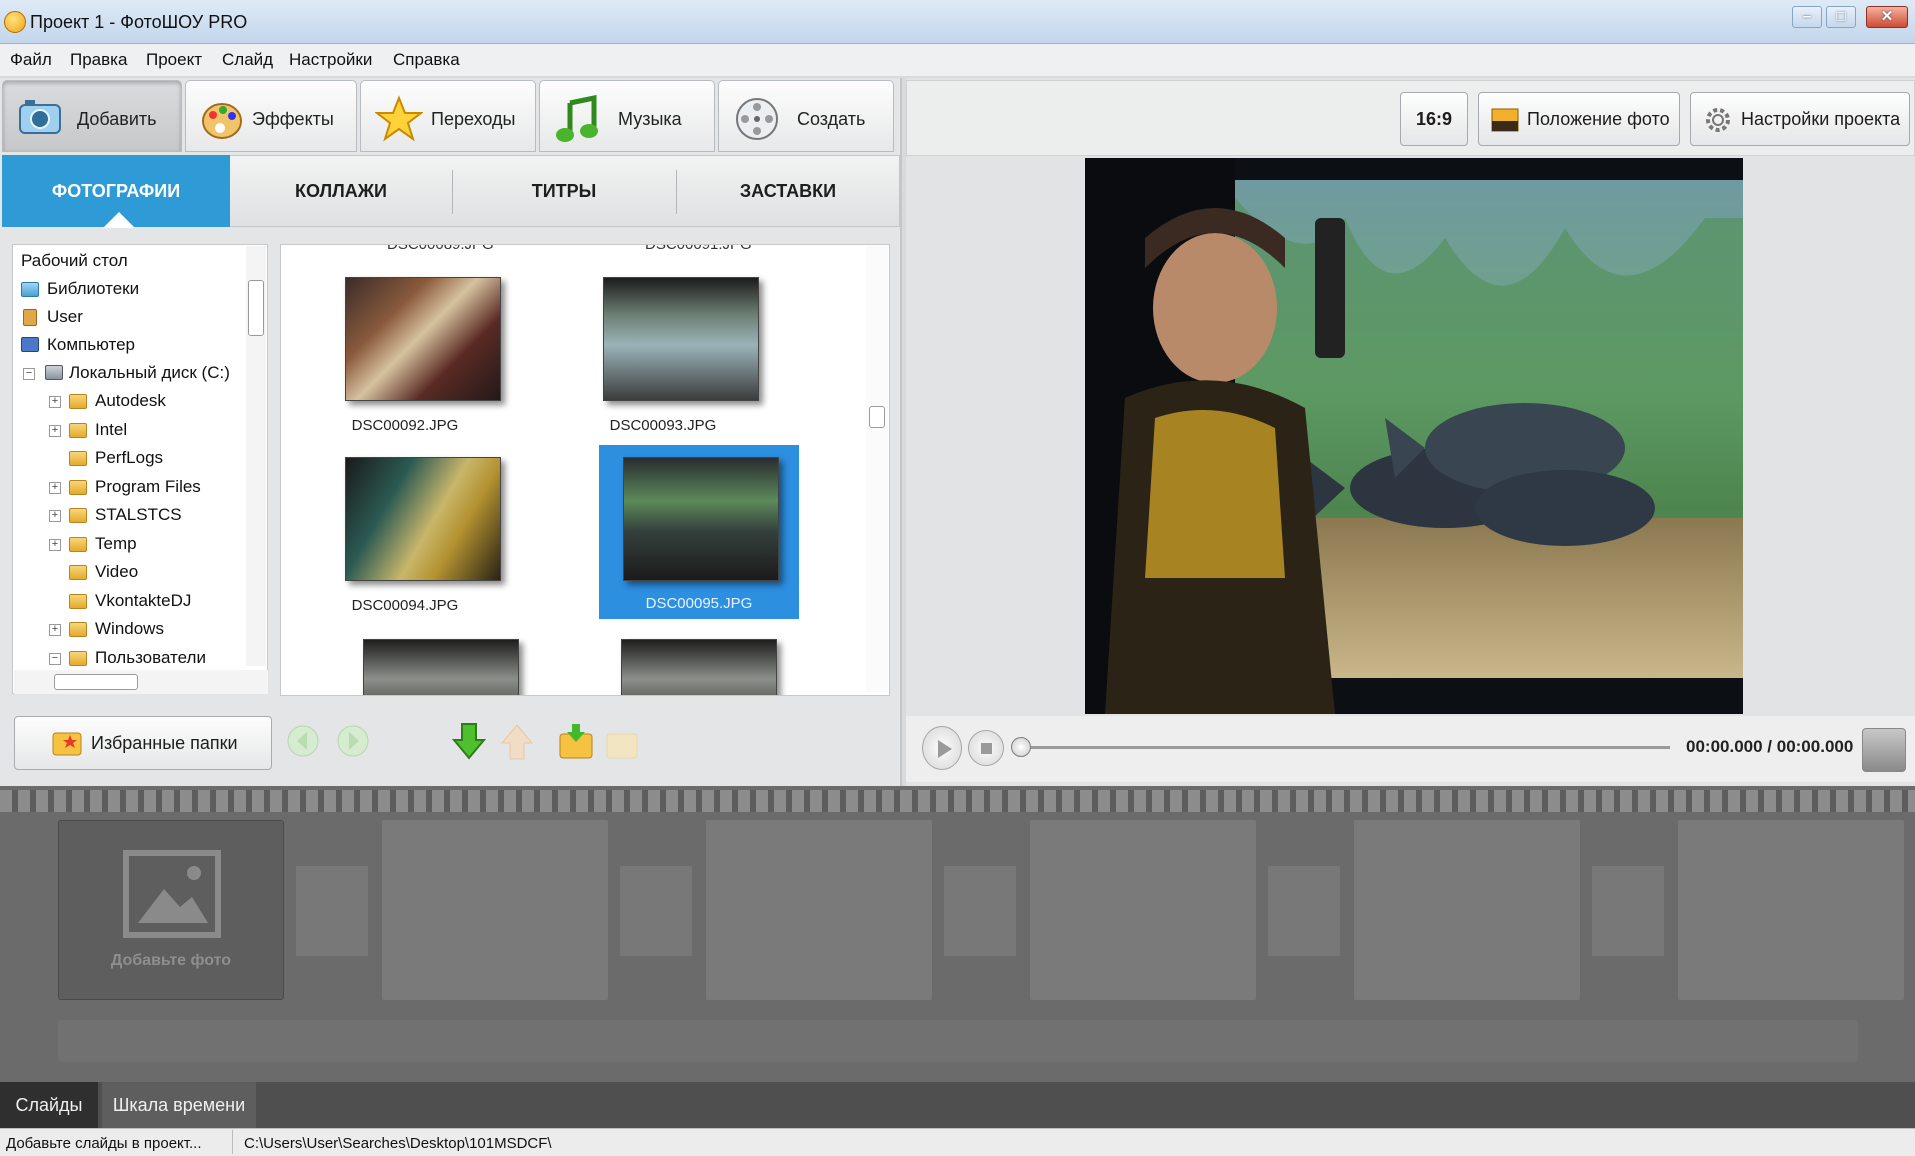  Describe the element at coordinates (1598, 119) in the screenshot. I see `photo-position-label: Положение фото` at that location.